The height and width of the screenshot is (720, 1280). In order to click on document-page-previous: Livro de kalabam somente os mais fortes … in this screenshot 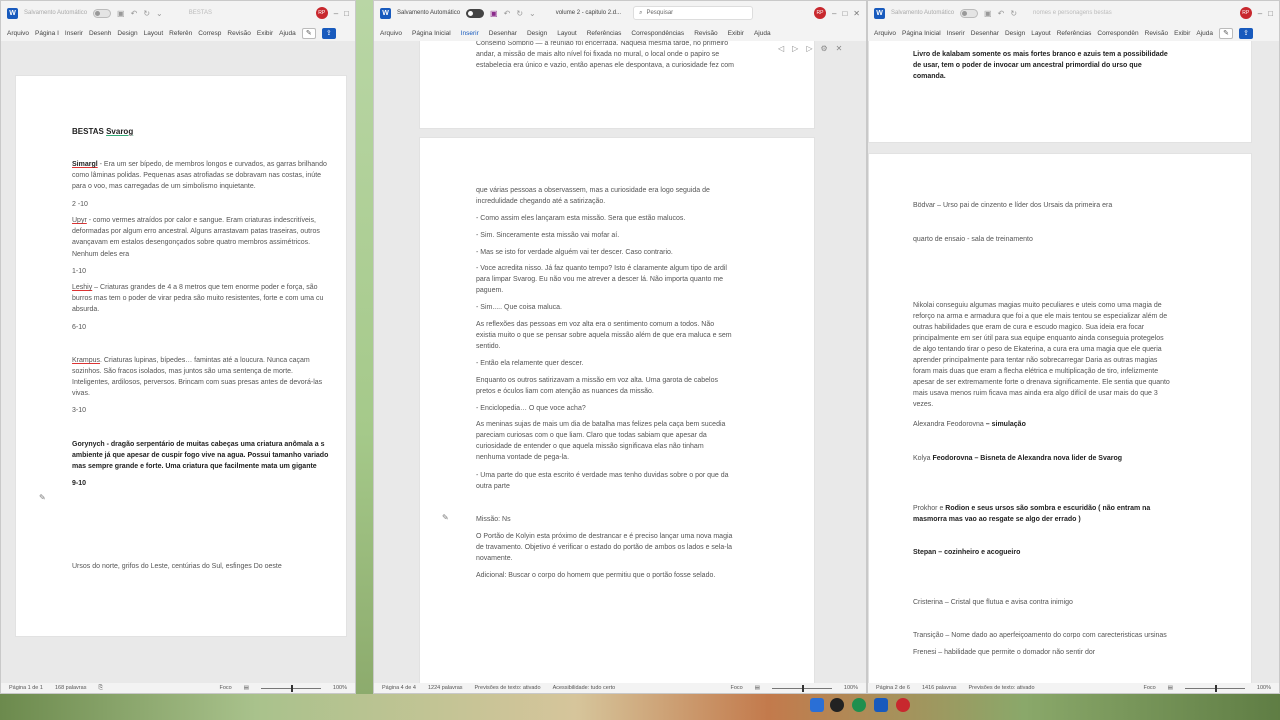, I will do `click(1060, 92)`.